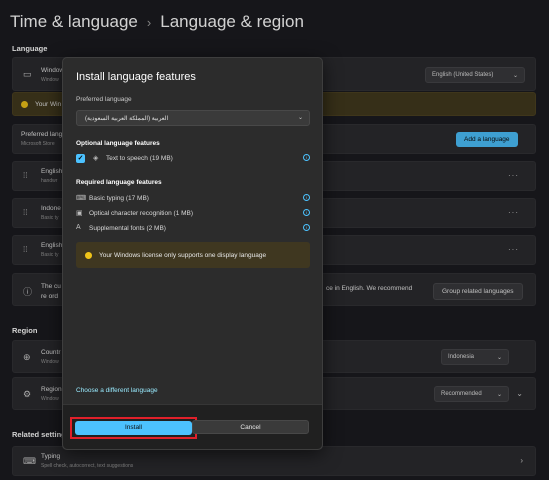 Image resolution: width=549 pixels, height=480 pixels. I want to click on feature-label: Basic typing (17 MB), so click(119, 198).